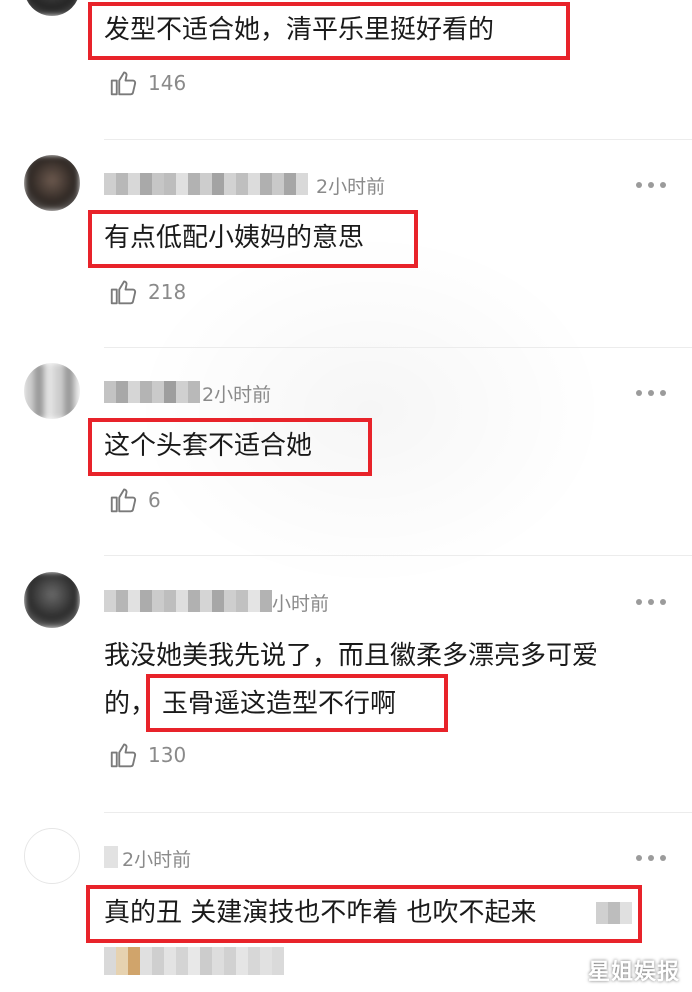 The image size is (692, 992). What do you see at coordinates (299, 30) in the screenshot?
I see `comment-text: 发型不适合她，清平乐里挺好看的` at bounding box center [299, 30].